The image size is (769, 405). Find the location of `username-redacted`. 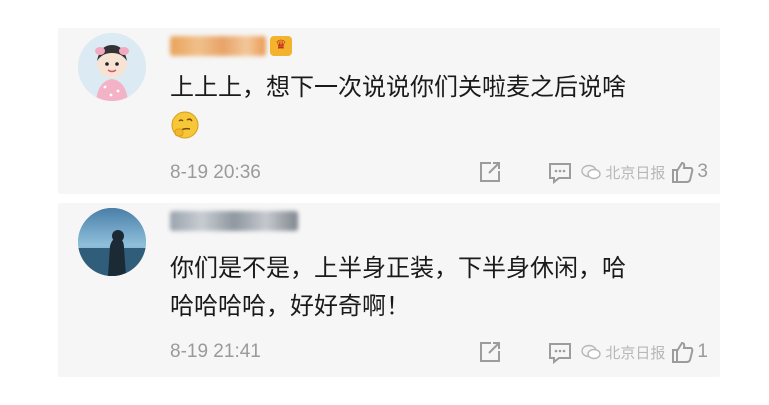

username-redacted is located at coordinates (234, 221).